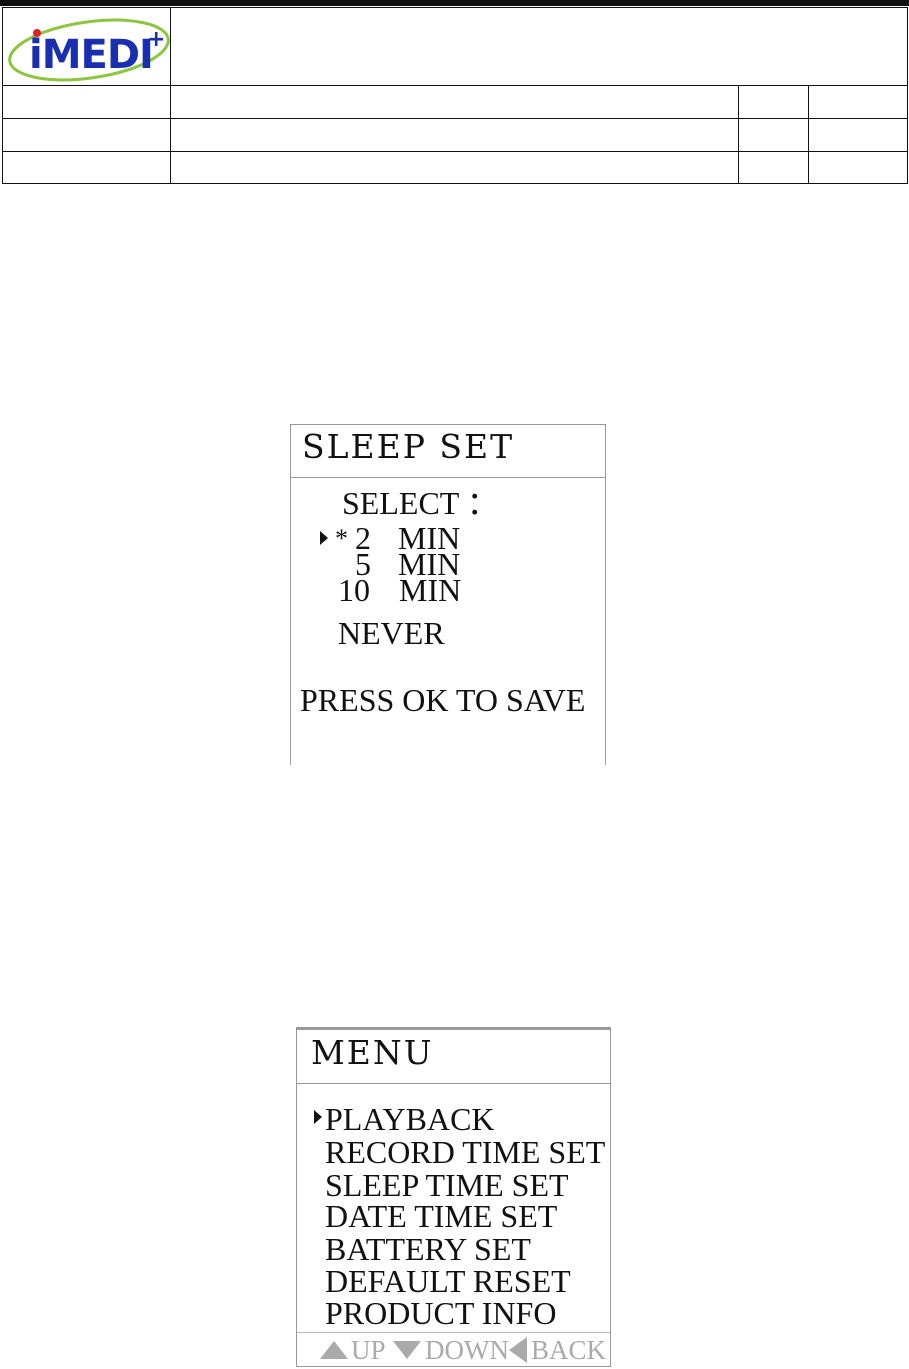  Describe the element at coordinates (91, 55) in the screenshot. I see `svg-text: iMEDI` at that location.